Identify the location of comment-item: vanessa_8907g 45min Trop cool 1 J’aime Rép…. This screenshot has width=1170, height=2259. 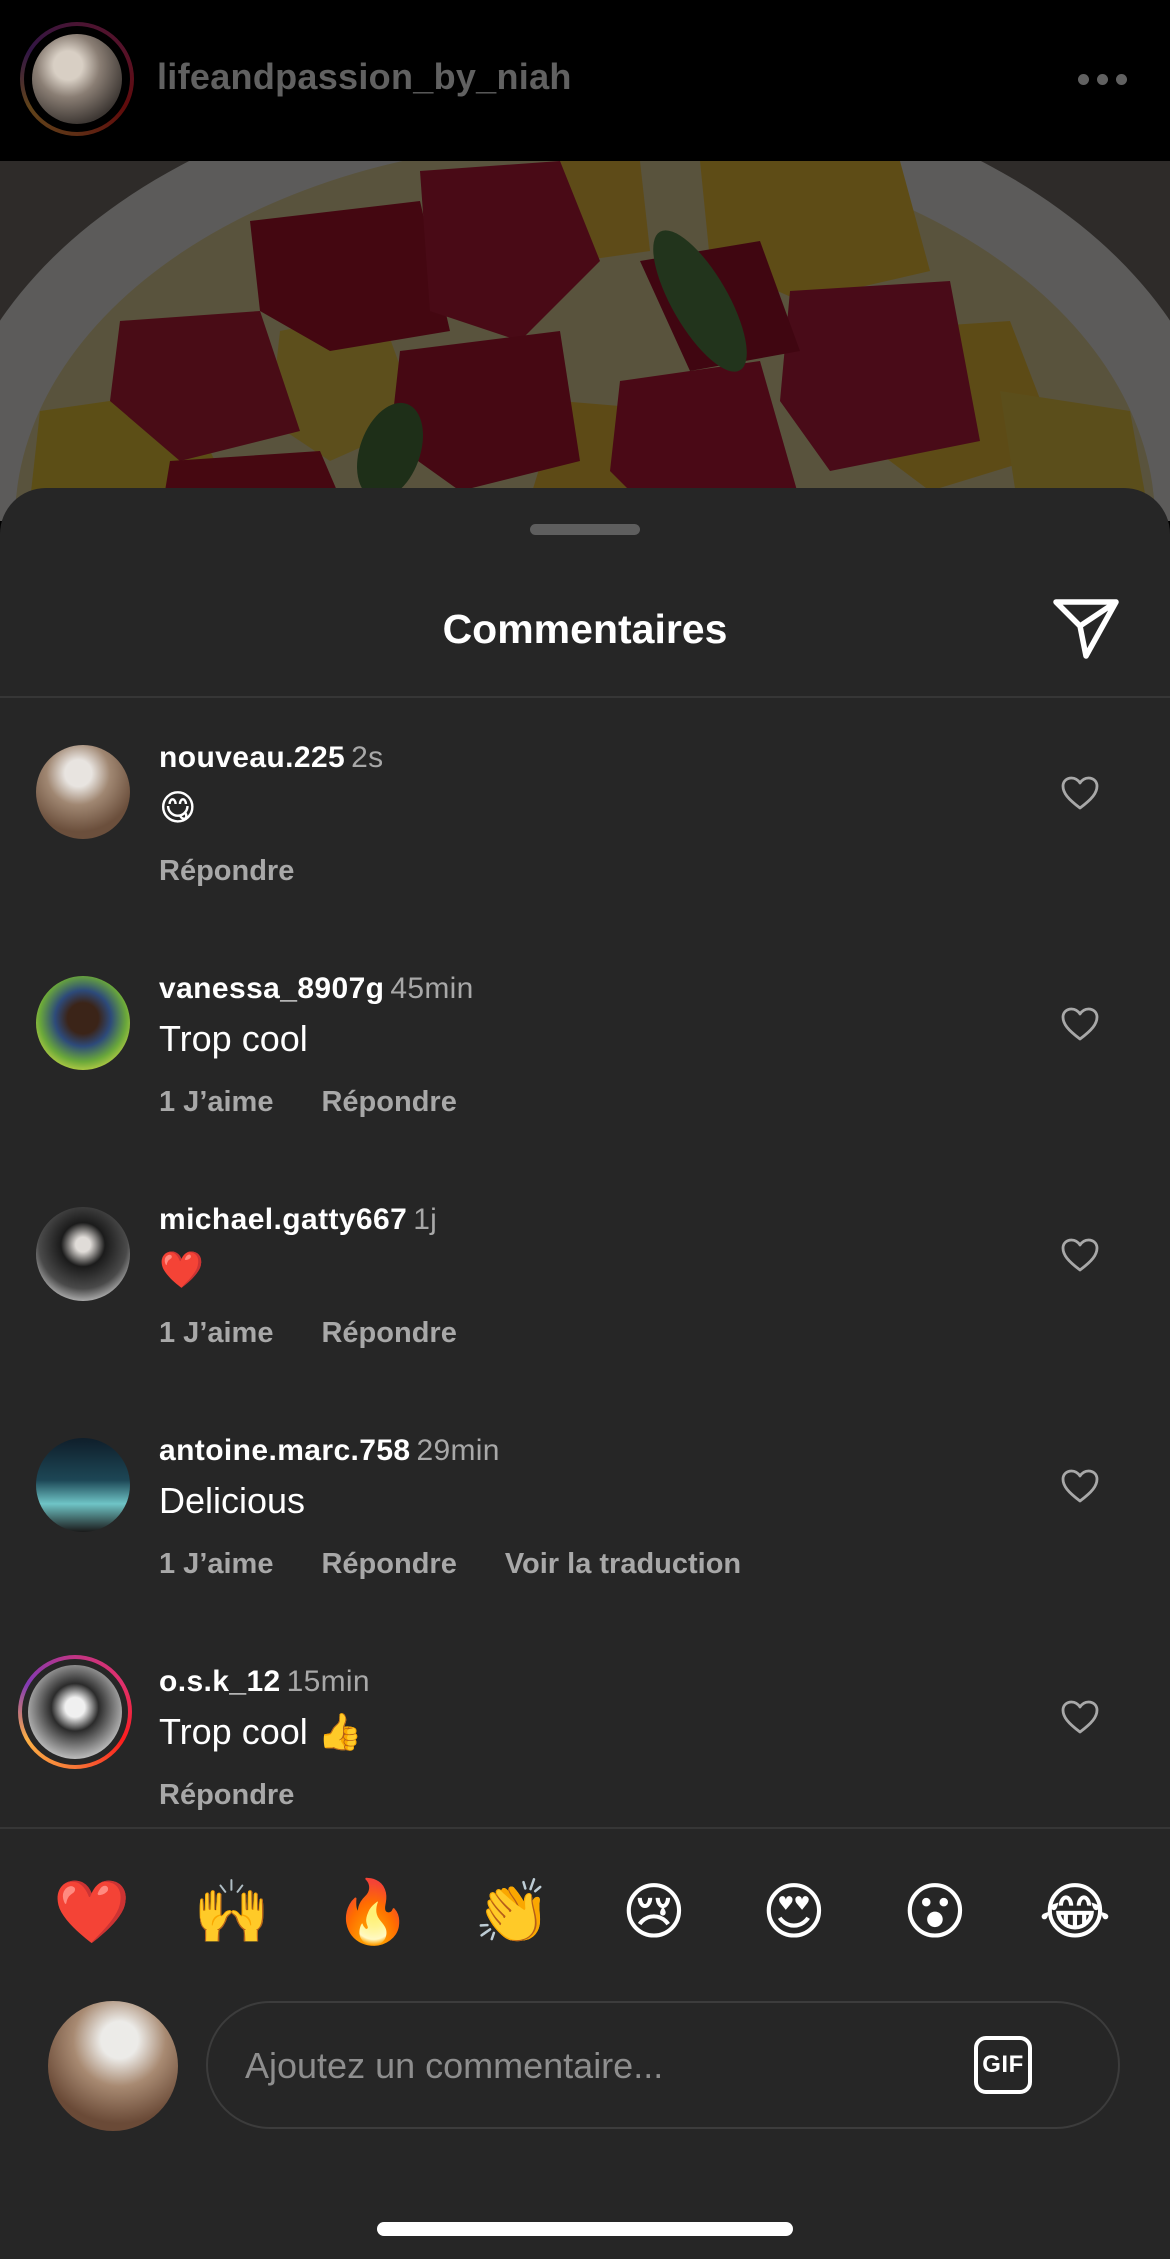
(585, 1089).